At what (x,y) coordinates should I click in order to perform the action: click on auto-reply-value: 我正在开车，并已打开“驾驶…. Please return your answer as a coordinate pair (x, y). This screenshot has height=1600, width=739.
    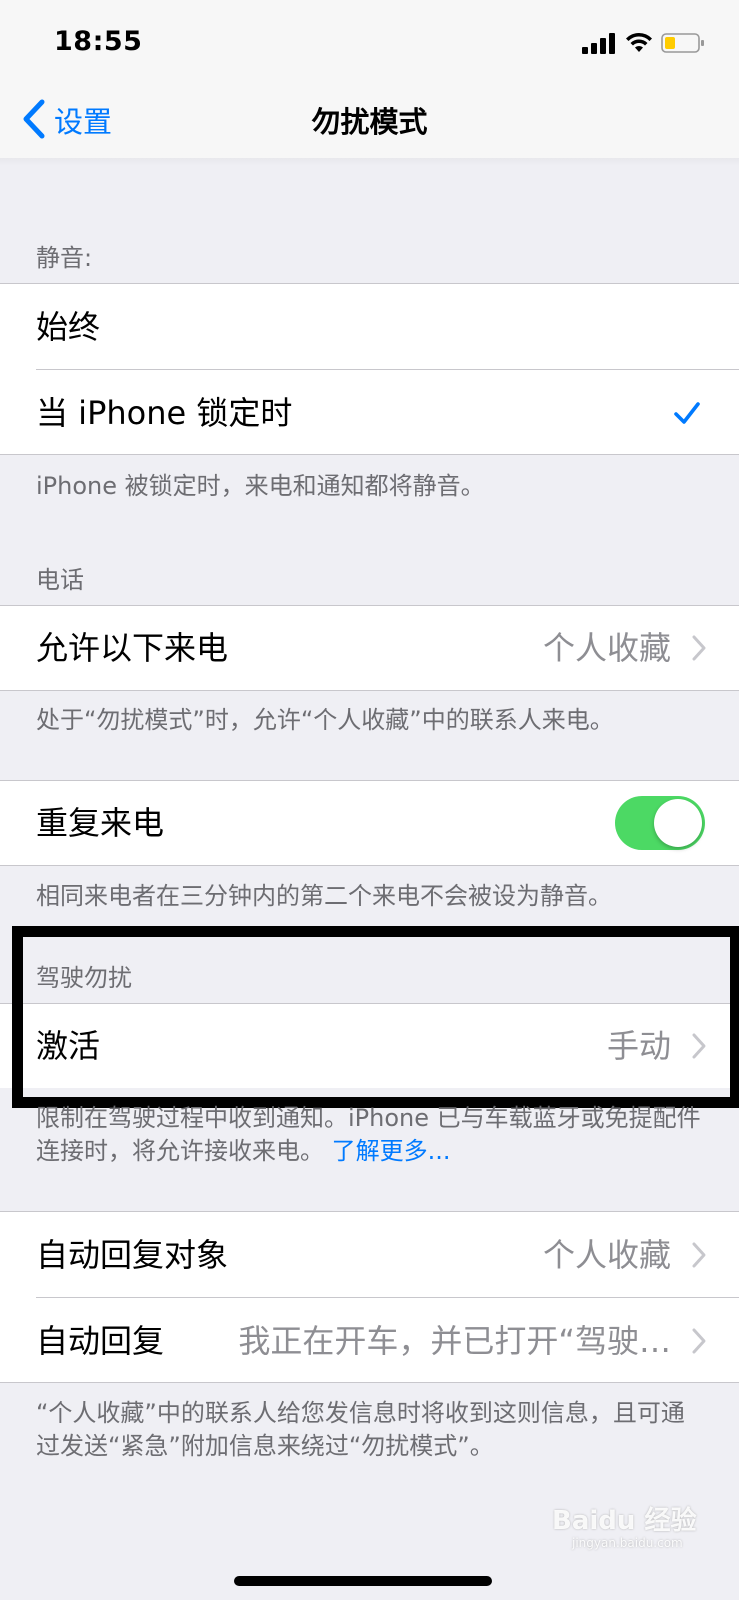
    Looking at the image, I should click on (454, 1341).